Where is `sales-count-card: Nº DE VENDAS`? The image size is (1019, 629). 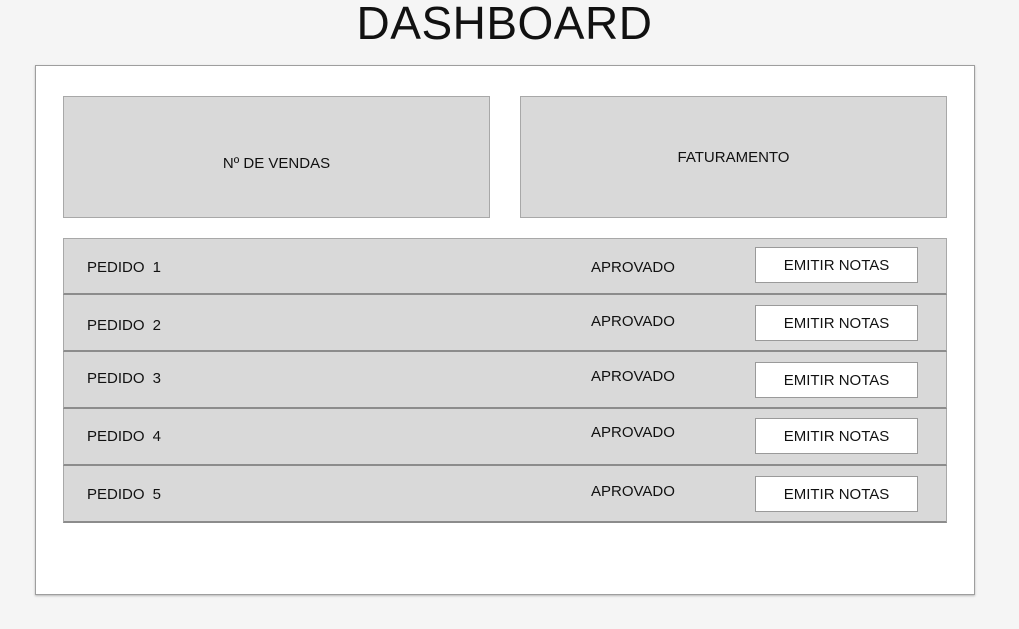
sales-count-card: Nº DE VENDAS is located at coordinates (276, 157).